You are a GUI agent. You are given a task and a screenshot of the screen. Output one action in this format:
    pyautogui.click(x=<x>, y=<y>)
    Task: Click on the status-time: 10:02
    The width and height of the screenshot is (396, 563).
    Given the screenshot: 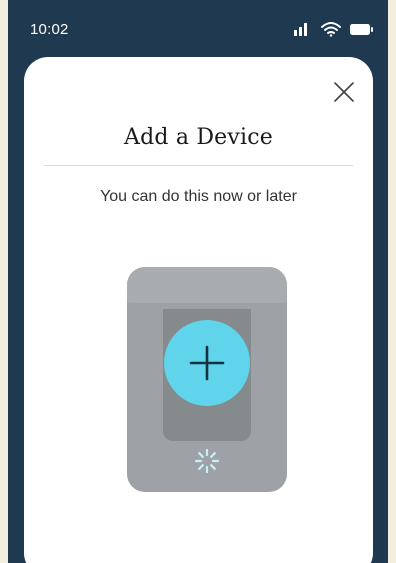 What is the action you would take?
    pyautogui.click(x=49, y=29)
    